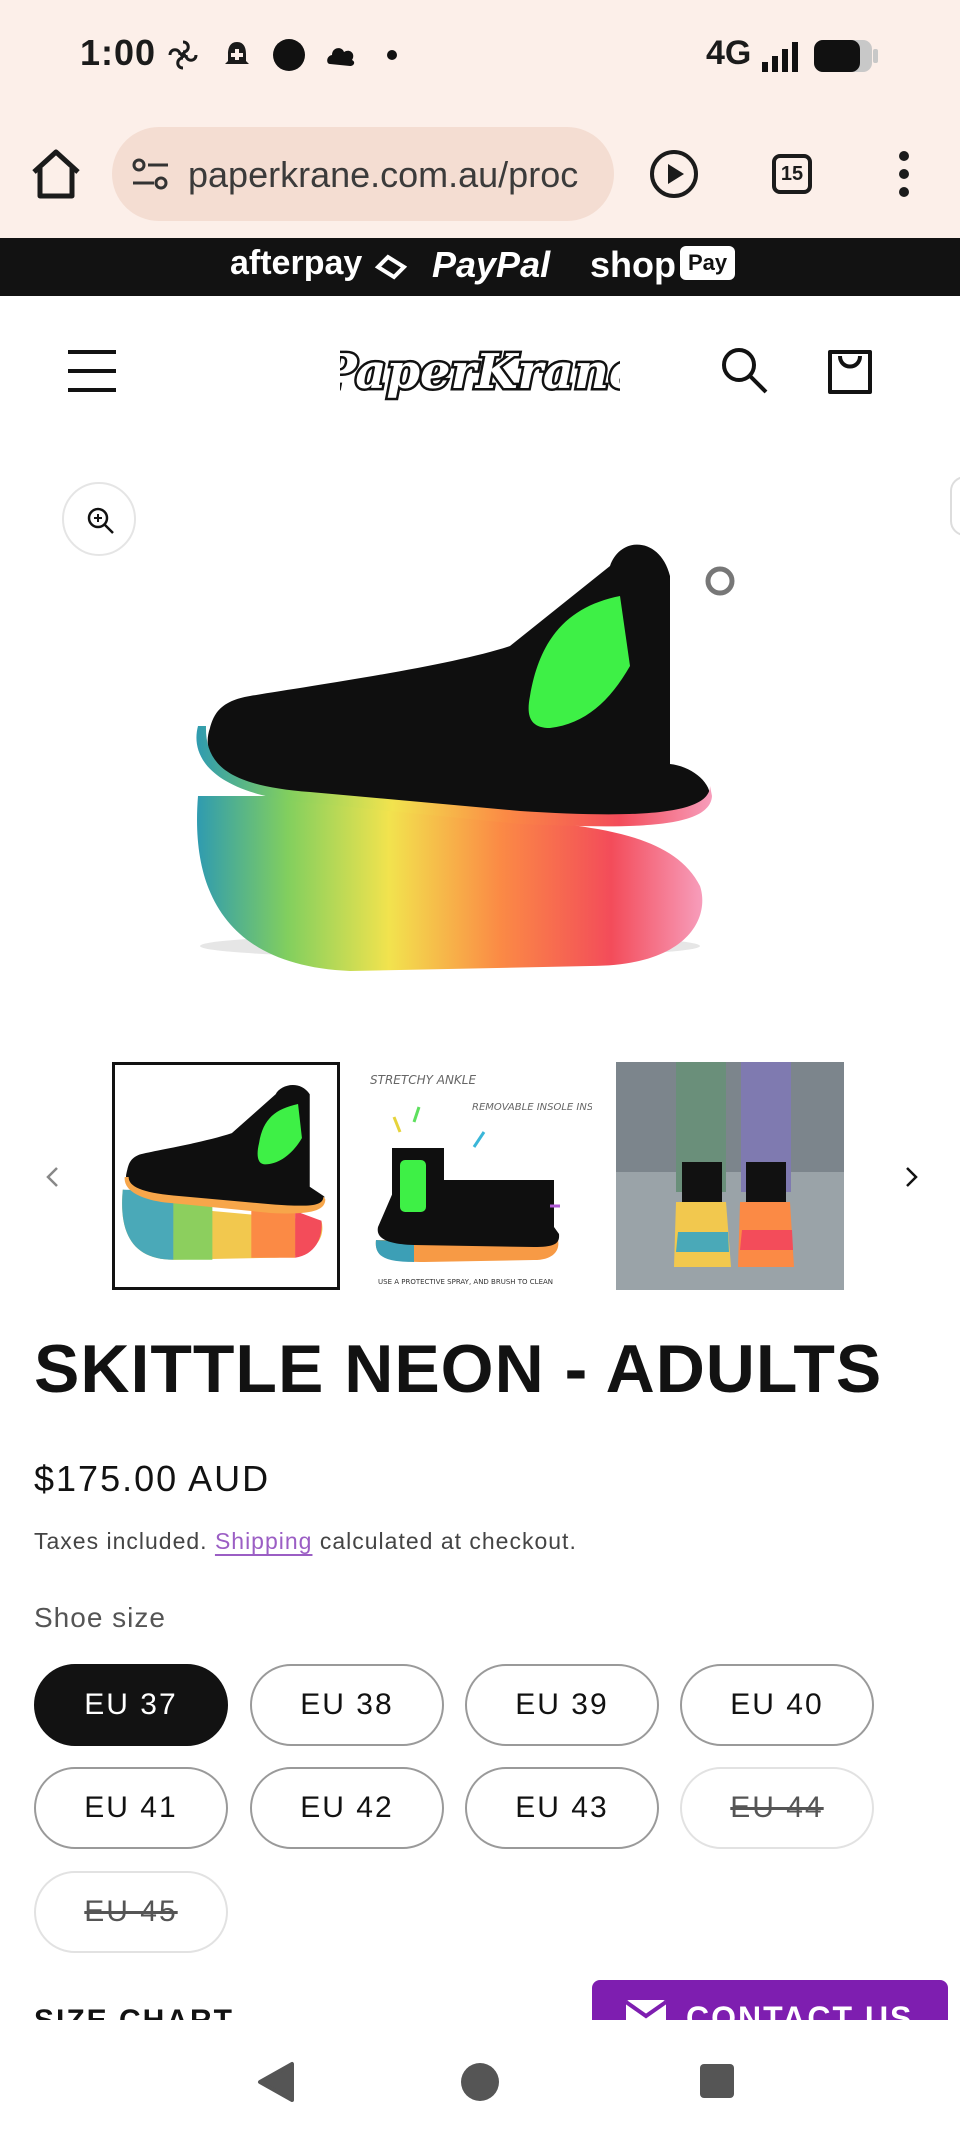 Image resolution: width=960 pixels, height=2133 pixels. I want to click on thumbnail-1-image, so click(224, 1172).